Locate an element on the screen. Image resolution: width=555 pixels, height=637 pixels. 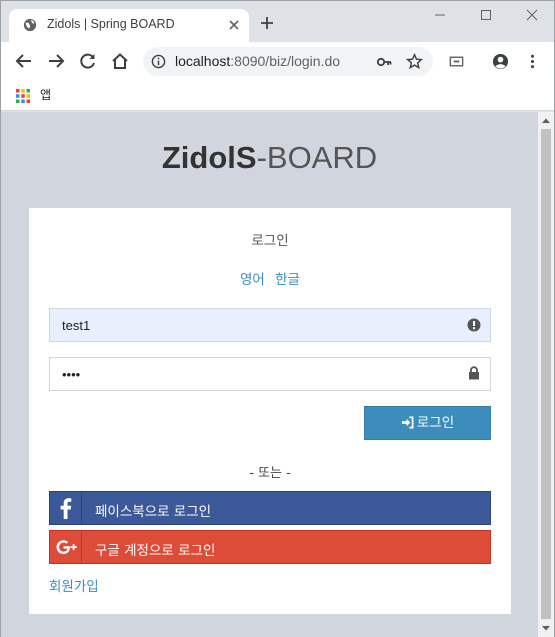
forward-arrow-icon is located at coordinates (56, 61).